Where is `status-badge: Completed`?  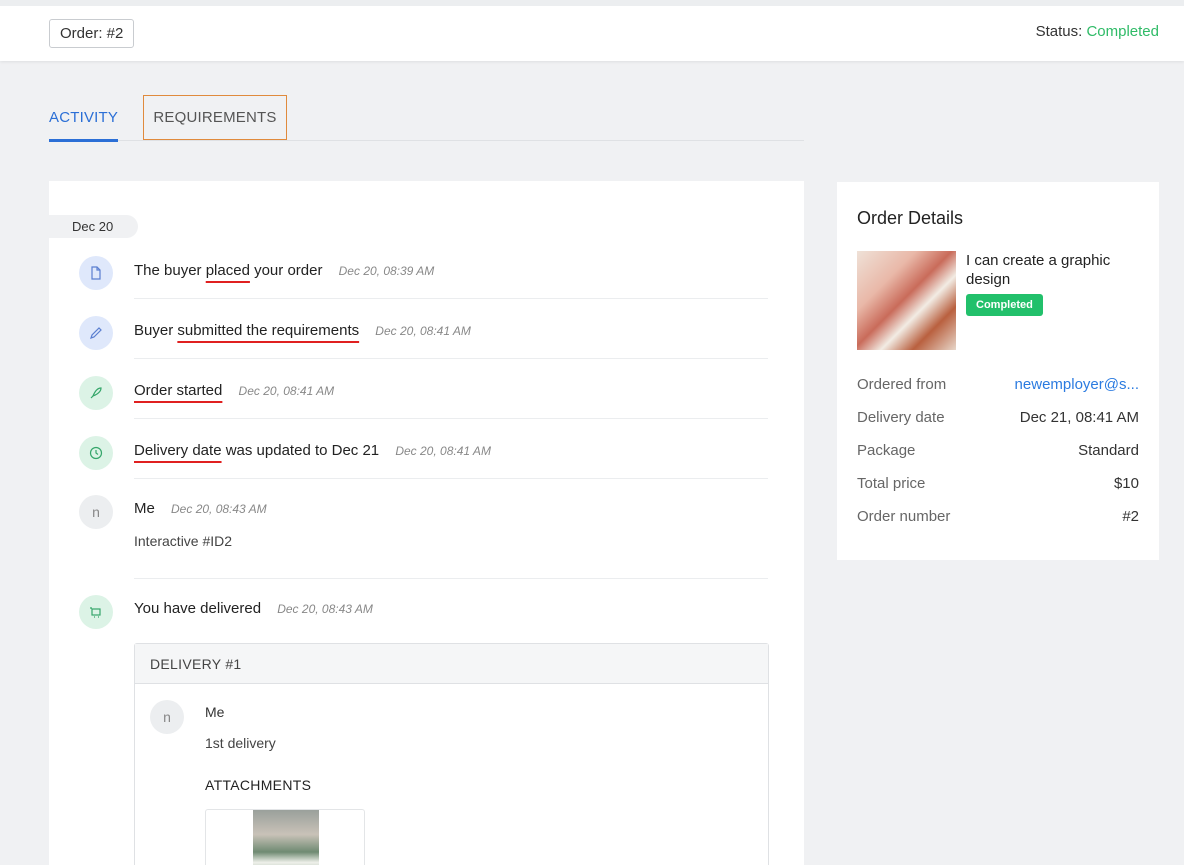 status-badge: Completed is located at coordinates (1004, 305).